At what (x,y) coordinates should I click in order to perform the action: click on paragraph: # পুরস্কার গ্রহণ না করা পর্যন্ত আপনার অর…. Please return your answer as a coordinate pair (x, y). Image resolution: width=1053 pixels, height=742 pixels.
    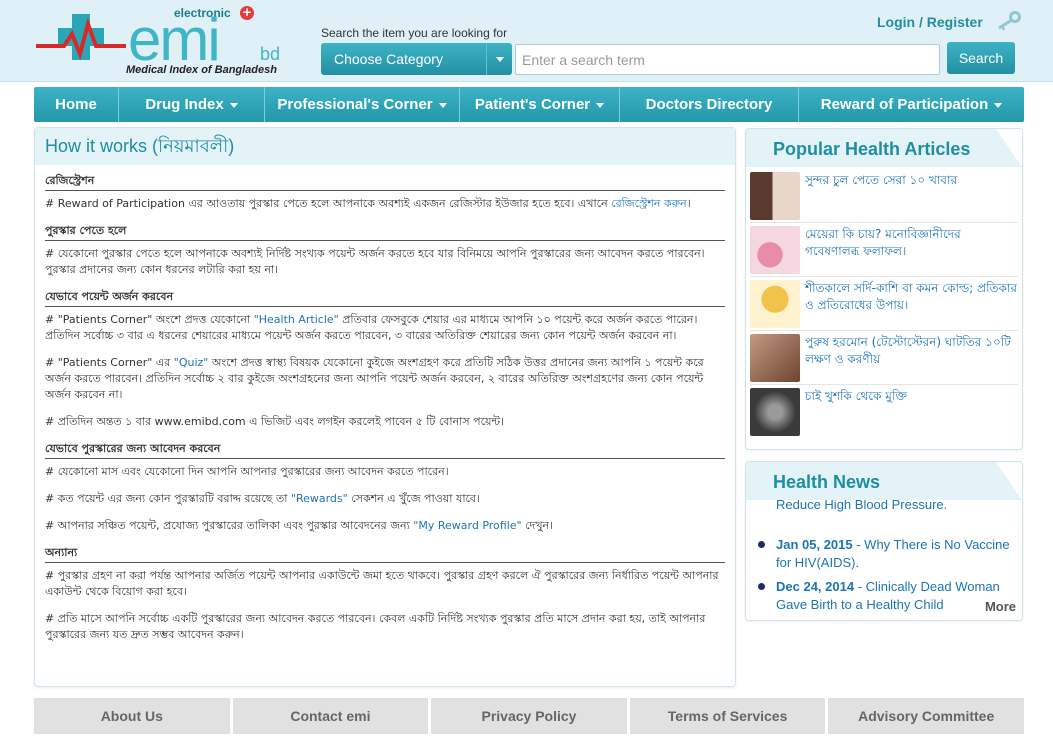
    Looking at the image, I should click on (382, 583).